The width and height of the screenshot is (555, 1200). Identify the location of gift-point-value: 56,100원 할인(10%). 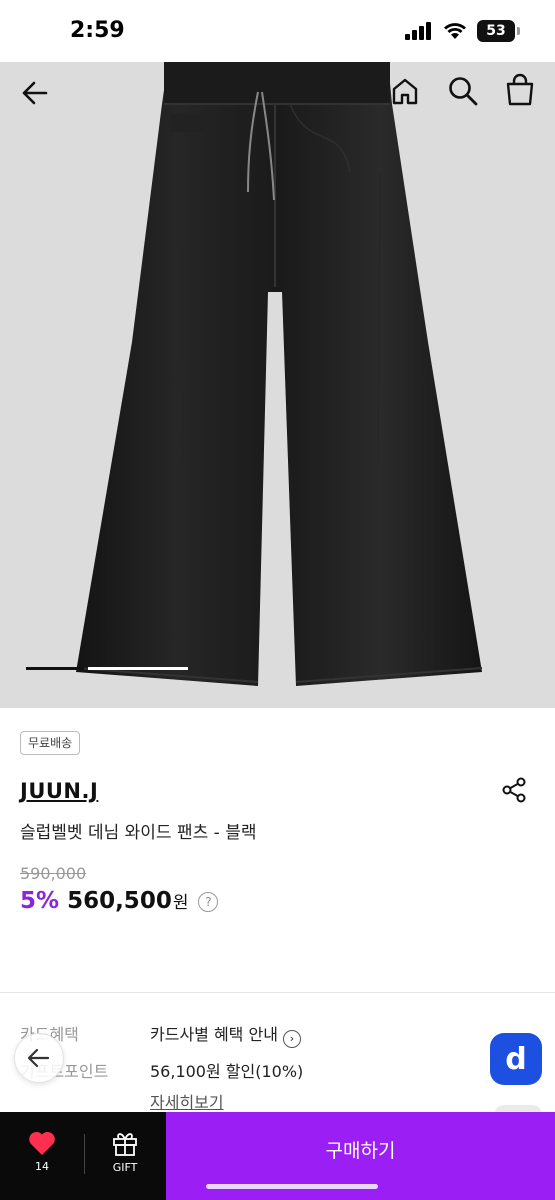
(227, 1071).